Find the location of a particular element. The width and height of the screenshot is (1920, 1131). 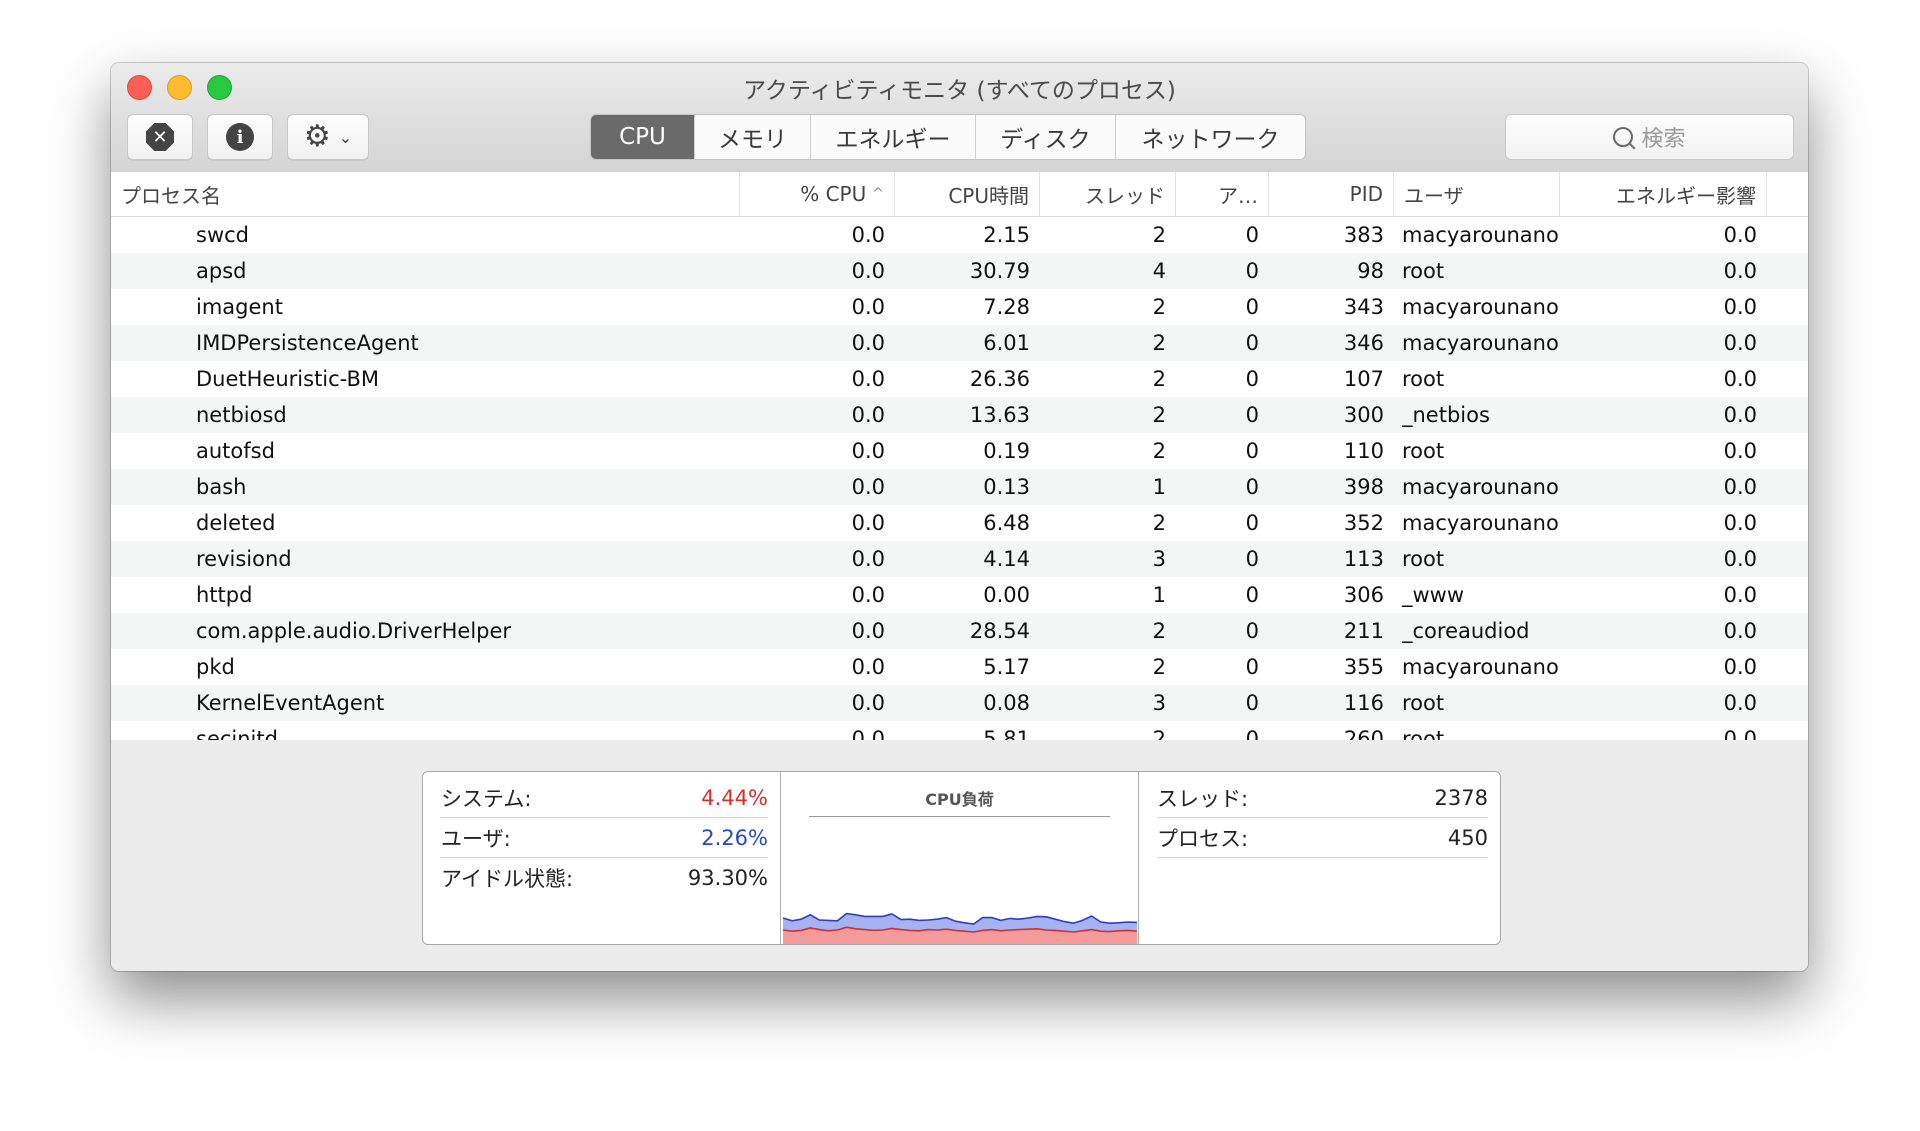

column-header-cpu-percent: % CPU ^ is located at coordinates (817, 194).